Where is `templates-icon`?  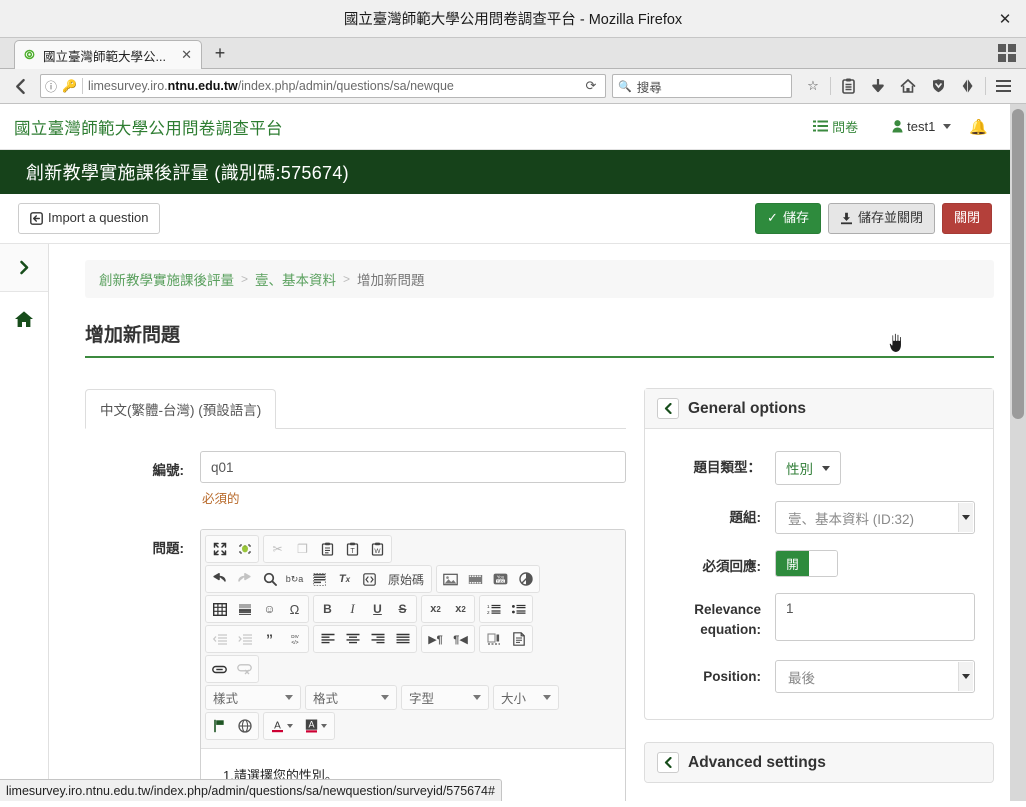 templates-icon is located at coordinates (518, 639).